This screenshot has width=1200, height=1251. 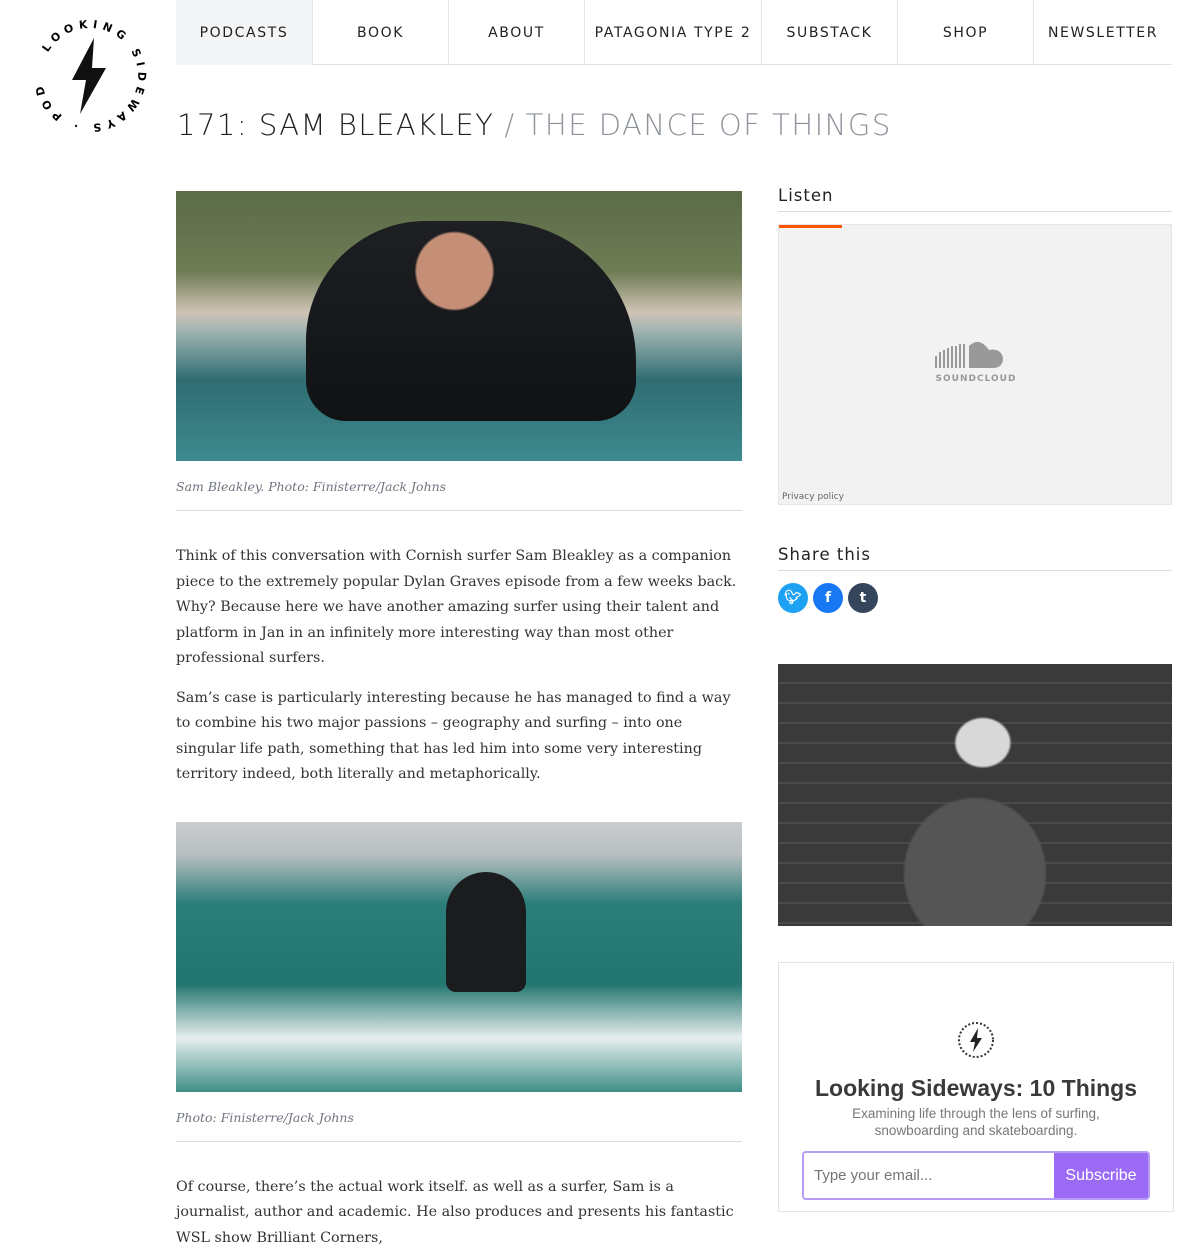 I want to click on tumblr-icon: t, so click(x=863, y=598).